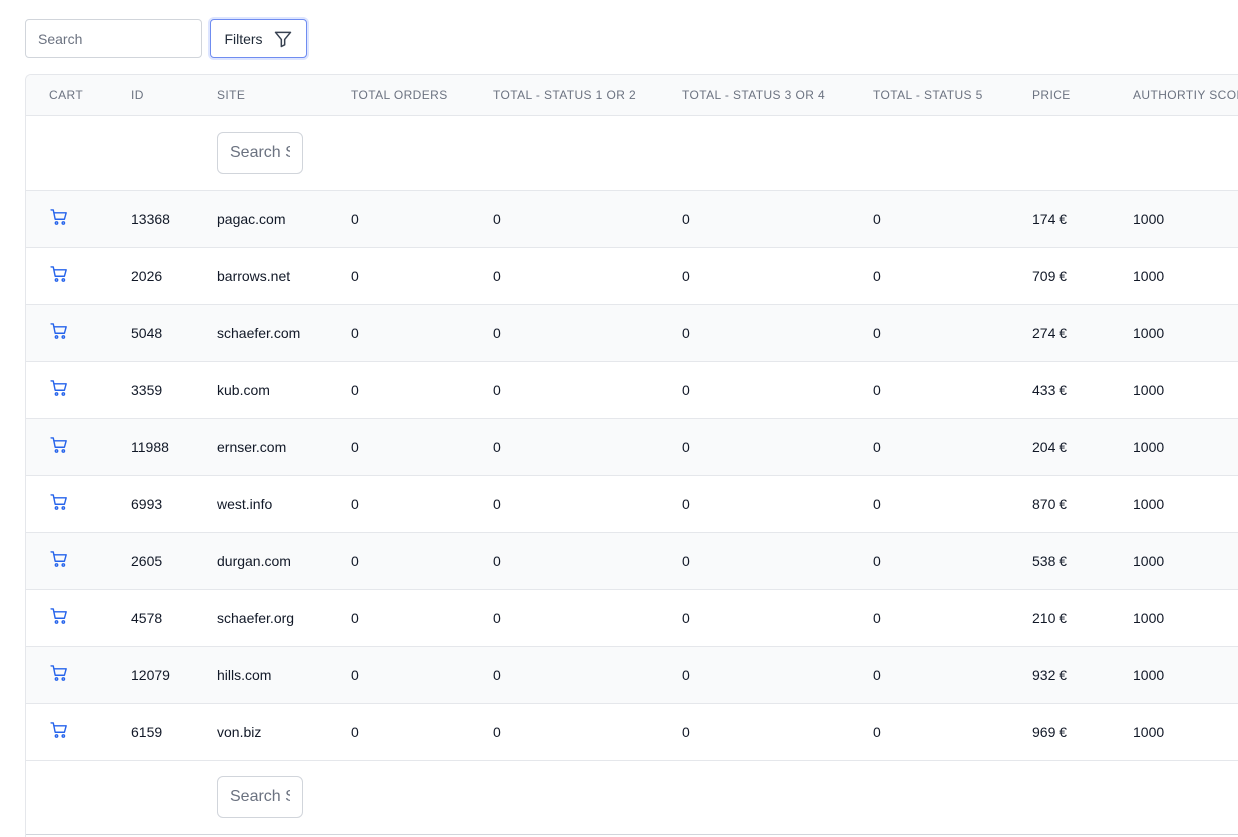 This screenshot has height=837, width=1238. What do you see at coordinates (632, 153) in the screenshot?
I see `filter-row` at bounding box center [632, 153].